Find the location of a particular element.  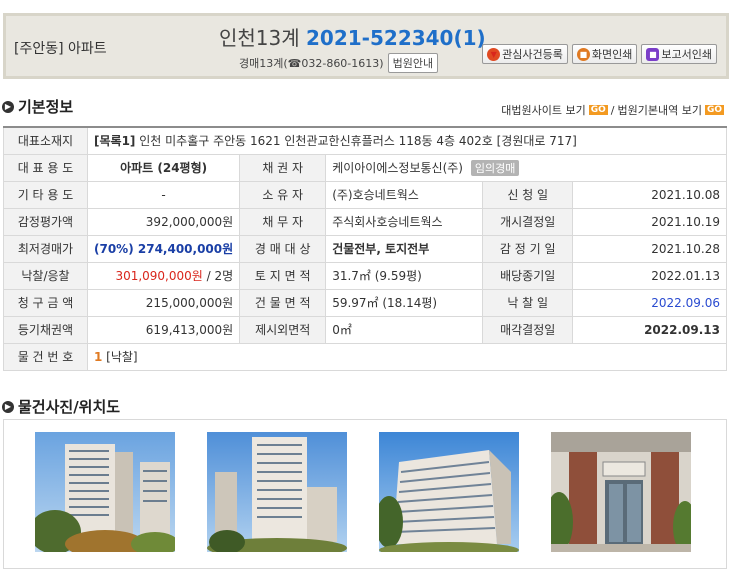

print-report-button: ■ 보고서인쇄 is located at coordinates (679, 54).